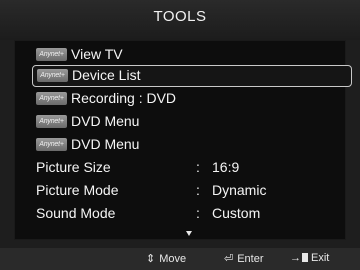 Image resolution: width=360 pixels, height=270 pixels. What do you see at coordinates (250, 259) in the screenshot?
I see `footer-enter-label: Enter` at bounding box center [250, 259].